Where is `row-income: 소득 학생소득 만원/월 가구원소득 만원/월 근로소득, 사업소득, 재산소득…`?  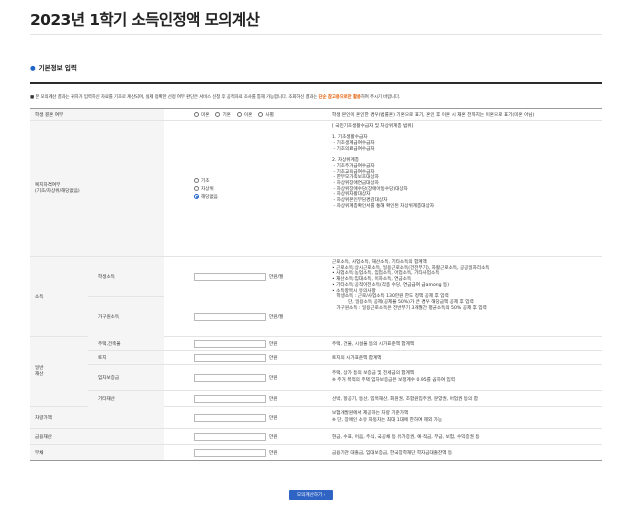 row-income: 소득 학생소득 만원/월 가구원소득 만원/월 근로소득, 사업소득, 재산소득… is located at coordinates (316, 297).